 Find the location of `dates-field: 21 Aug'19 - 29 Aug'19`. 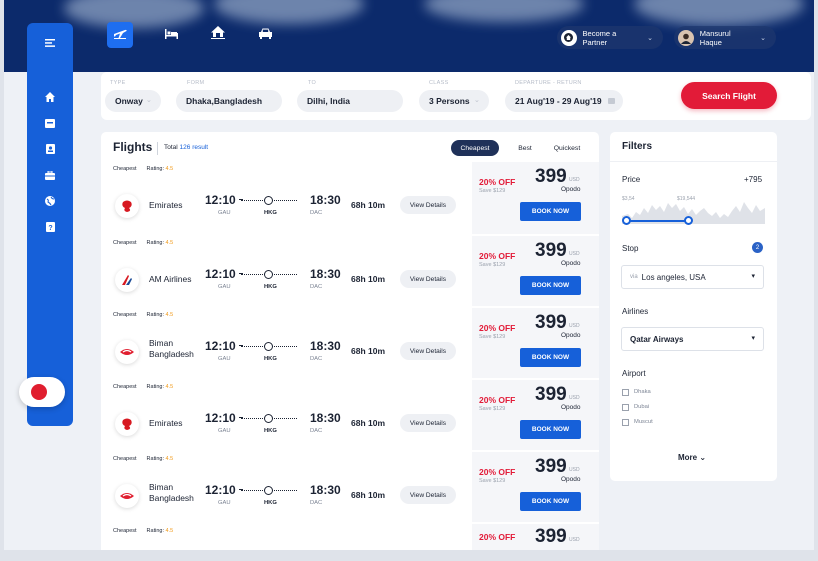

dates-field: 21 Aug'19 - 29 Aug'19 is located at coordinates (564, 101).